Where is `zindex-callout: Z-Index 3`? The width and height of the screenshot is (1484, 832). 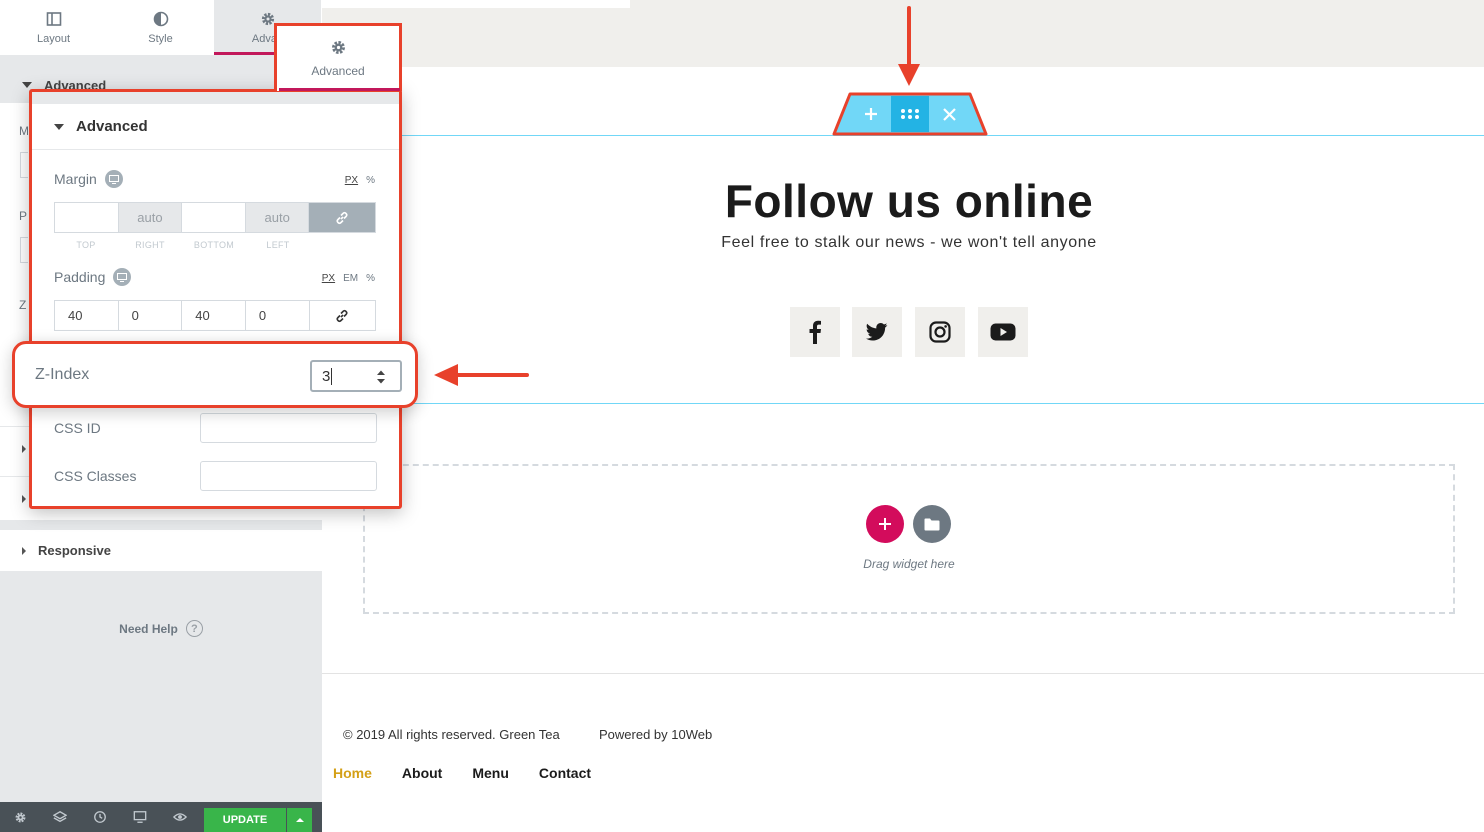 zindex-callout: Z-Index 3 is located at coordinates (215, 374).